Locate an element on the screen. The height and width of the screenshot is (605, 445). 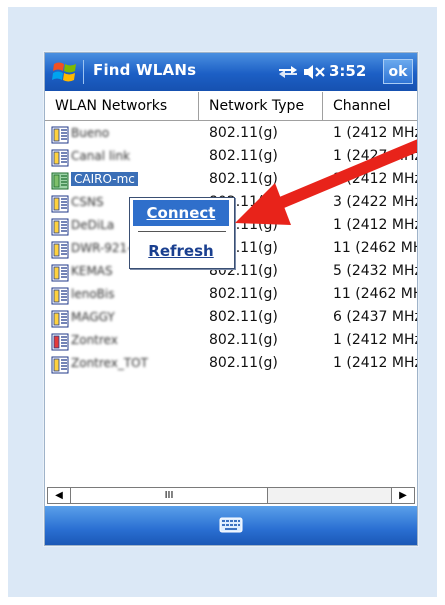
list-item: lenoBis 802.11(g) 11 (2462 MHz) is located at coordinates (231, 295).